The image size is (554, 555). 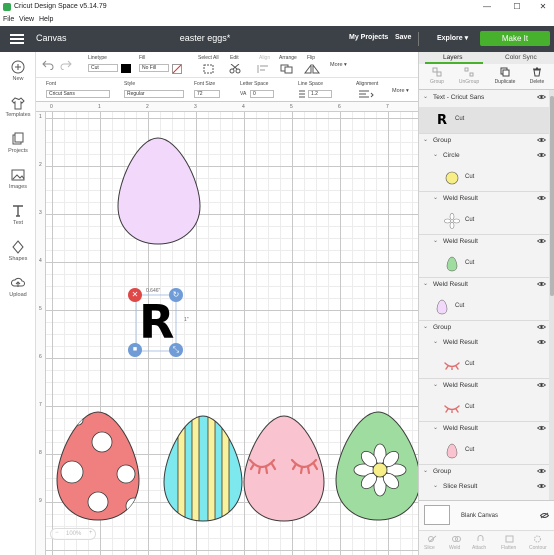 I want to click on linetype-select: Cut, so click(x=103, y=68).